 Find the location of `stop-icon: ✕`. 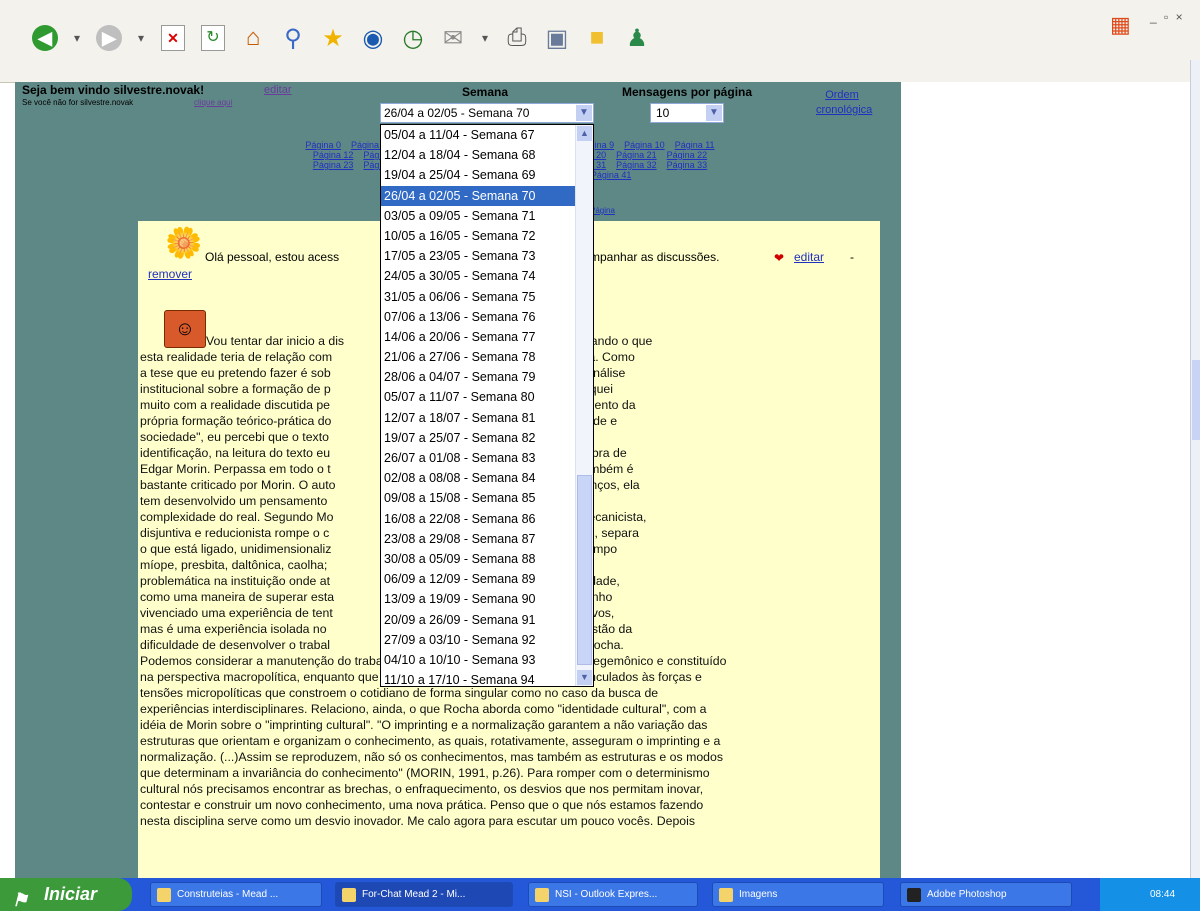

stop-icon: ✕ is located at coordinates (173, 38).